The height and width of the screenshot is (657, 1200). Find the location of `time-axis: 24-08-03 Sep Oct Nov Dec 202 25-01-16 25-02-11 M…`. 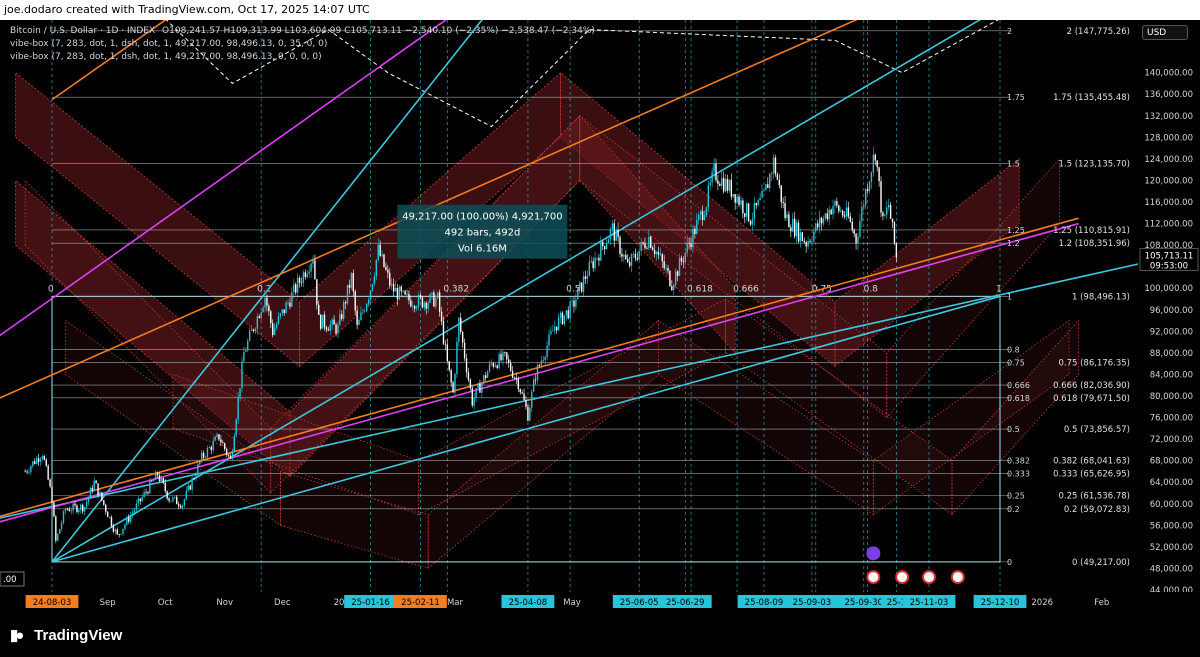

time-axis: 24-08-03 Sep Oct Nov Dec 202 25-01-16 25-02-11 M… is located at coordinates (600, 602).